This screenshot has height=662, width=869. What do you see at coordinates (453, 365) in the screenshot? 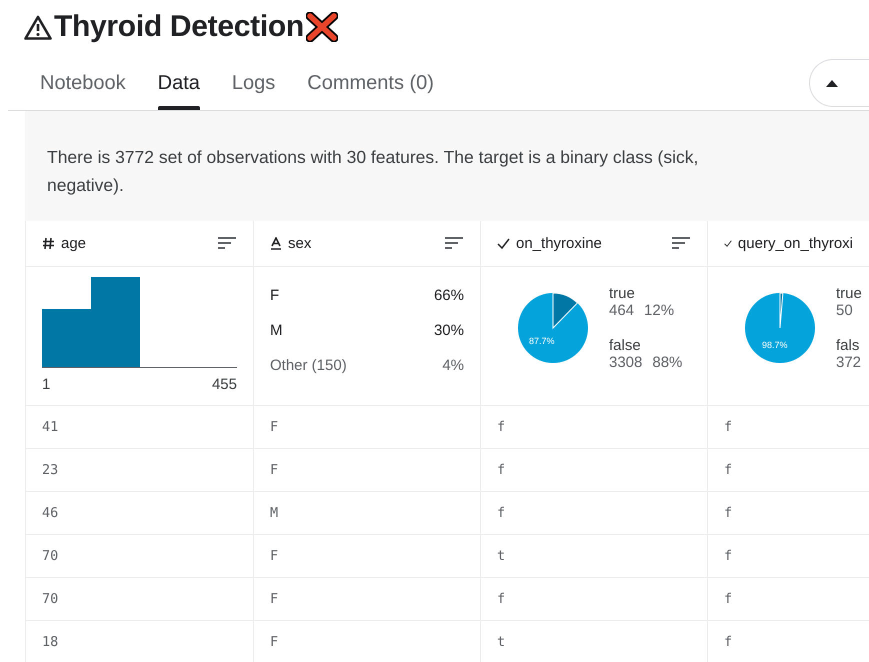
I see `category-share: 4%` at bounding box center [453, 365].